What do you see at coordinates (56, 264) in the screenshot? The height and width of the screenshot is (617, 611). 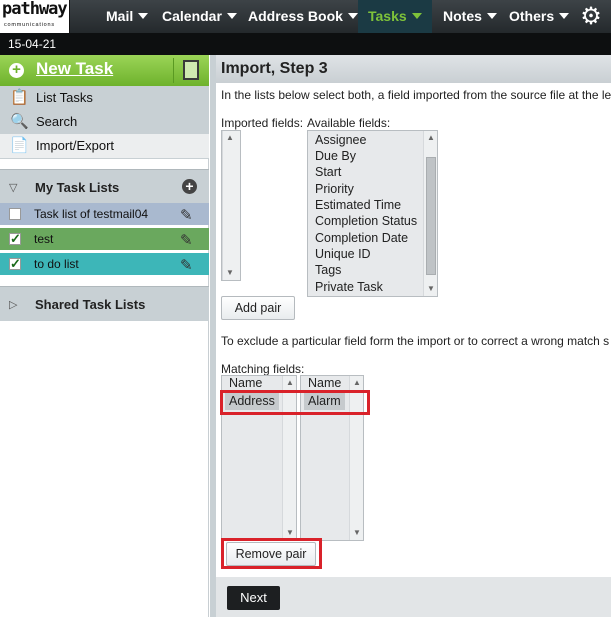 I see `task-list-label: to do list` at bounding box center [56, 264].